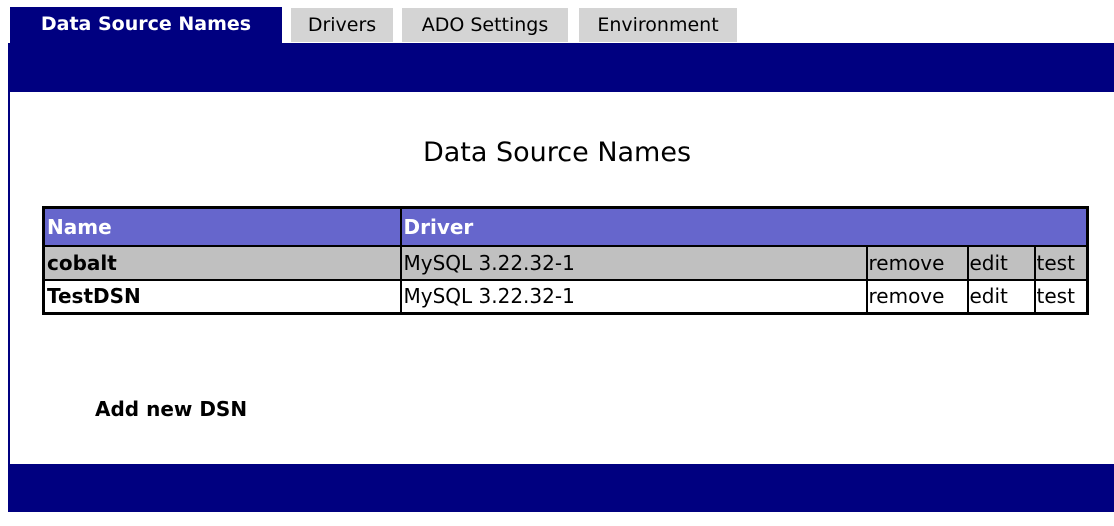 This screenshot has width=1114, height=526. I want to click on table-row: cobalt MySQL 3.22.32-1 remove edit test, so click(565, 262).